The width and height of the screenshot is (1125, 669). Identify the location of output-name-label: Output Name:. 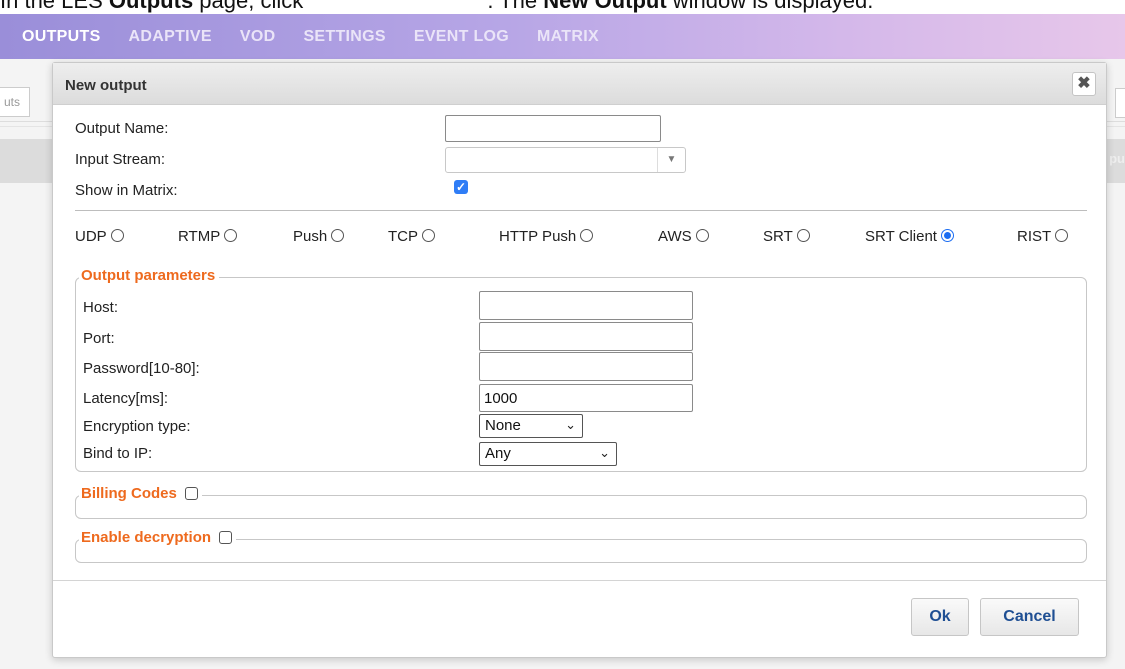
(122, 128).